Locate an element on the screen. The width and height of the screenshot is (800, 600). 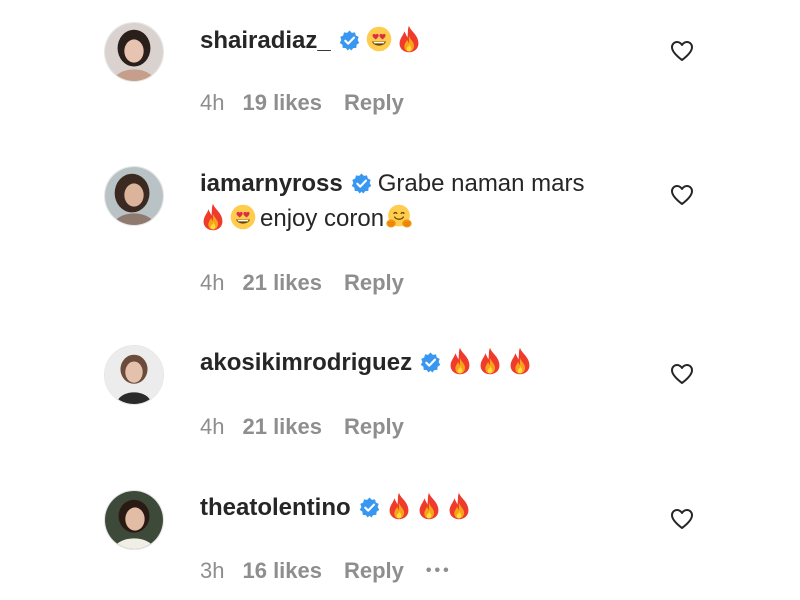
comment-meta: 3h 16 likes Reply ••• is located at coordinates (337, 571).